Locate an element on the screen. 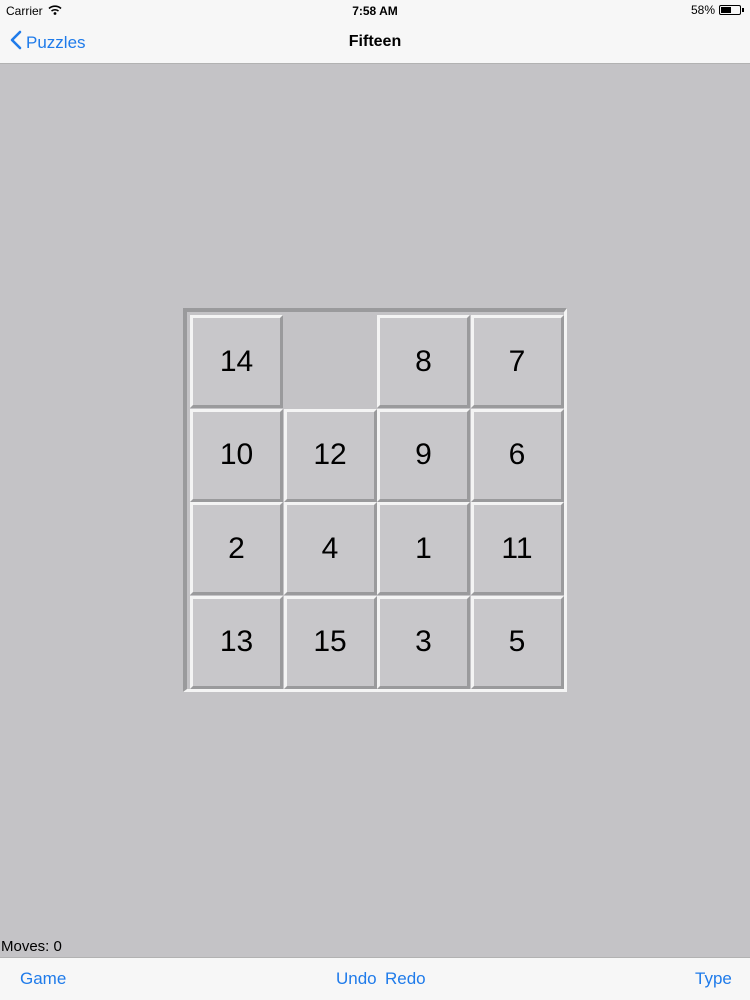 The height and width of the screenshot is (1000, 750). puzzle-tile: 3 is located at coordinates (423, 642).